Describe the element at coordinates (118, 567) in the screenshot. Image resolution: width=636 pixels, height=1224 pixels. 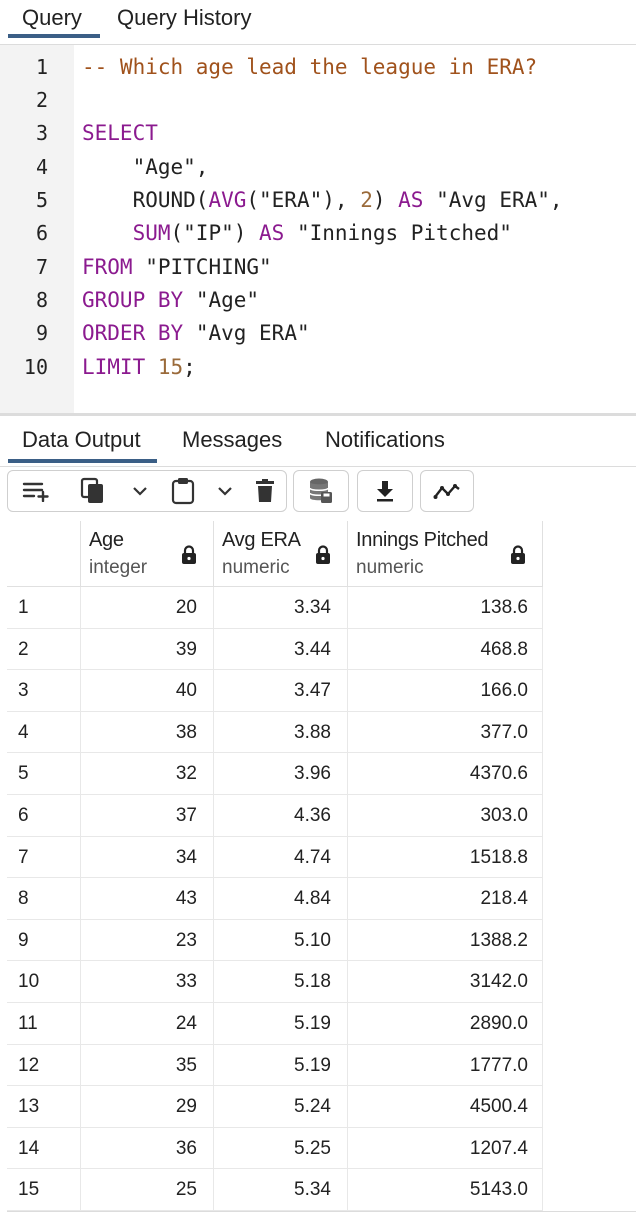
I see `column-type: integer` at that location.